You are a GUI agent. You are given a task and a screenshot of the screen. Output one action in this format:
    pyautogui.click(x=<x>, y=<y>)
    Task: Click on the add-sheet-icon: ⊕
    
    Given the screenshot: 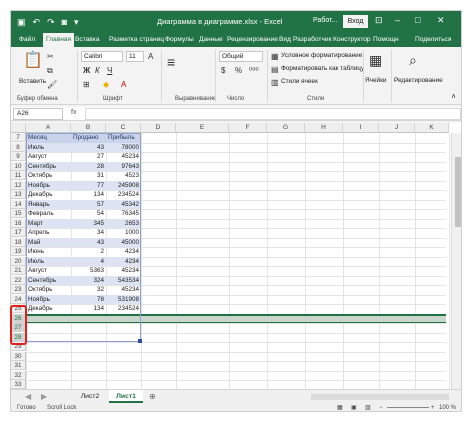 What is the action you would take?
    pyautogui.click(x=152, y=396)
    